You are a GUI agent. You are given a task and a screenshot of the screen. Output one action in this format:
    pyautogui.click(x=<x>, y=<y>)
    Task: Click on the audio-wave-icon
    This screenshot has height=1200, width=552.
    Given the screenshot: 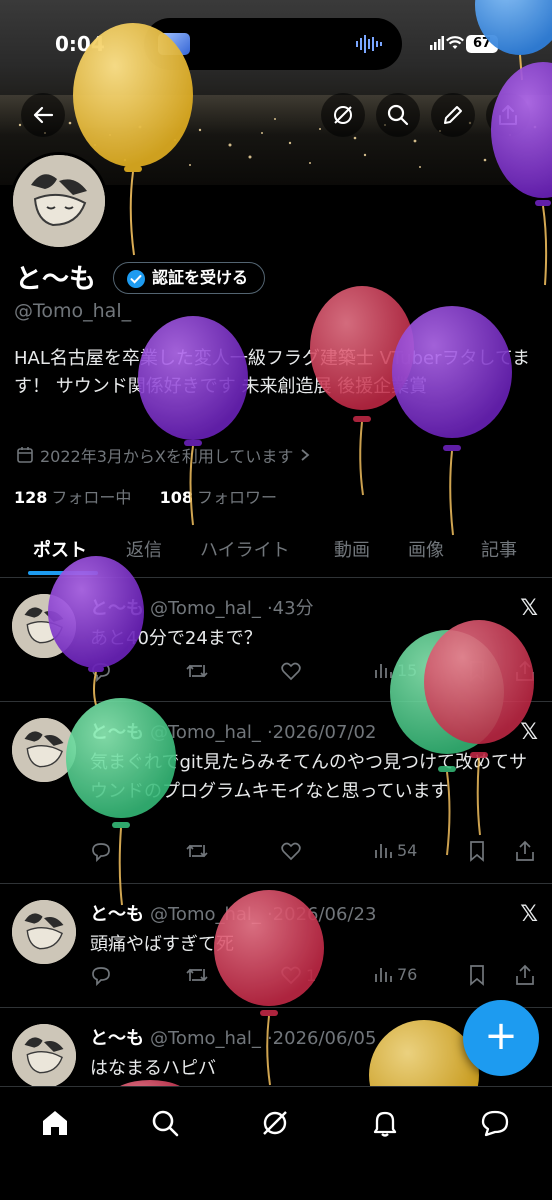 What is the action you would take?
    pyautogui.click(x=369, y=44)
    